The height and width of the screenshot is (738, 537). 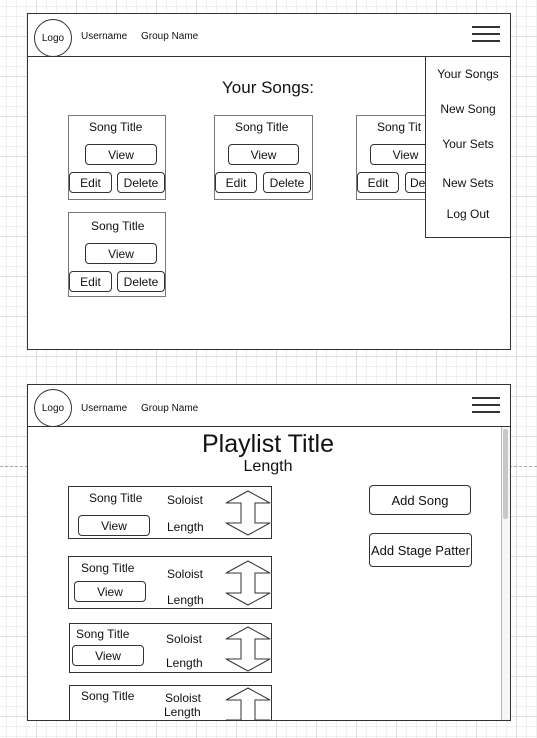 What do you see at coordinates (399, 127) in the screenshot?
I see `song-title: Song Tit` at bounding box center [399, 127].